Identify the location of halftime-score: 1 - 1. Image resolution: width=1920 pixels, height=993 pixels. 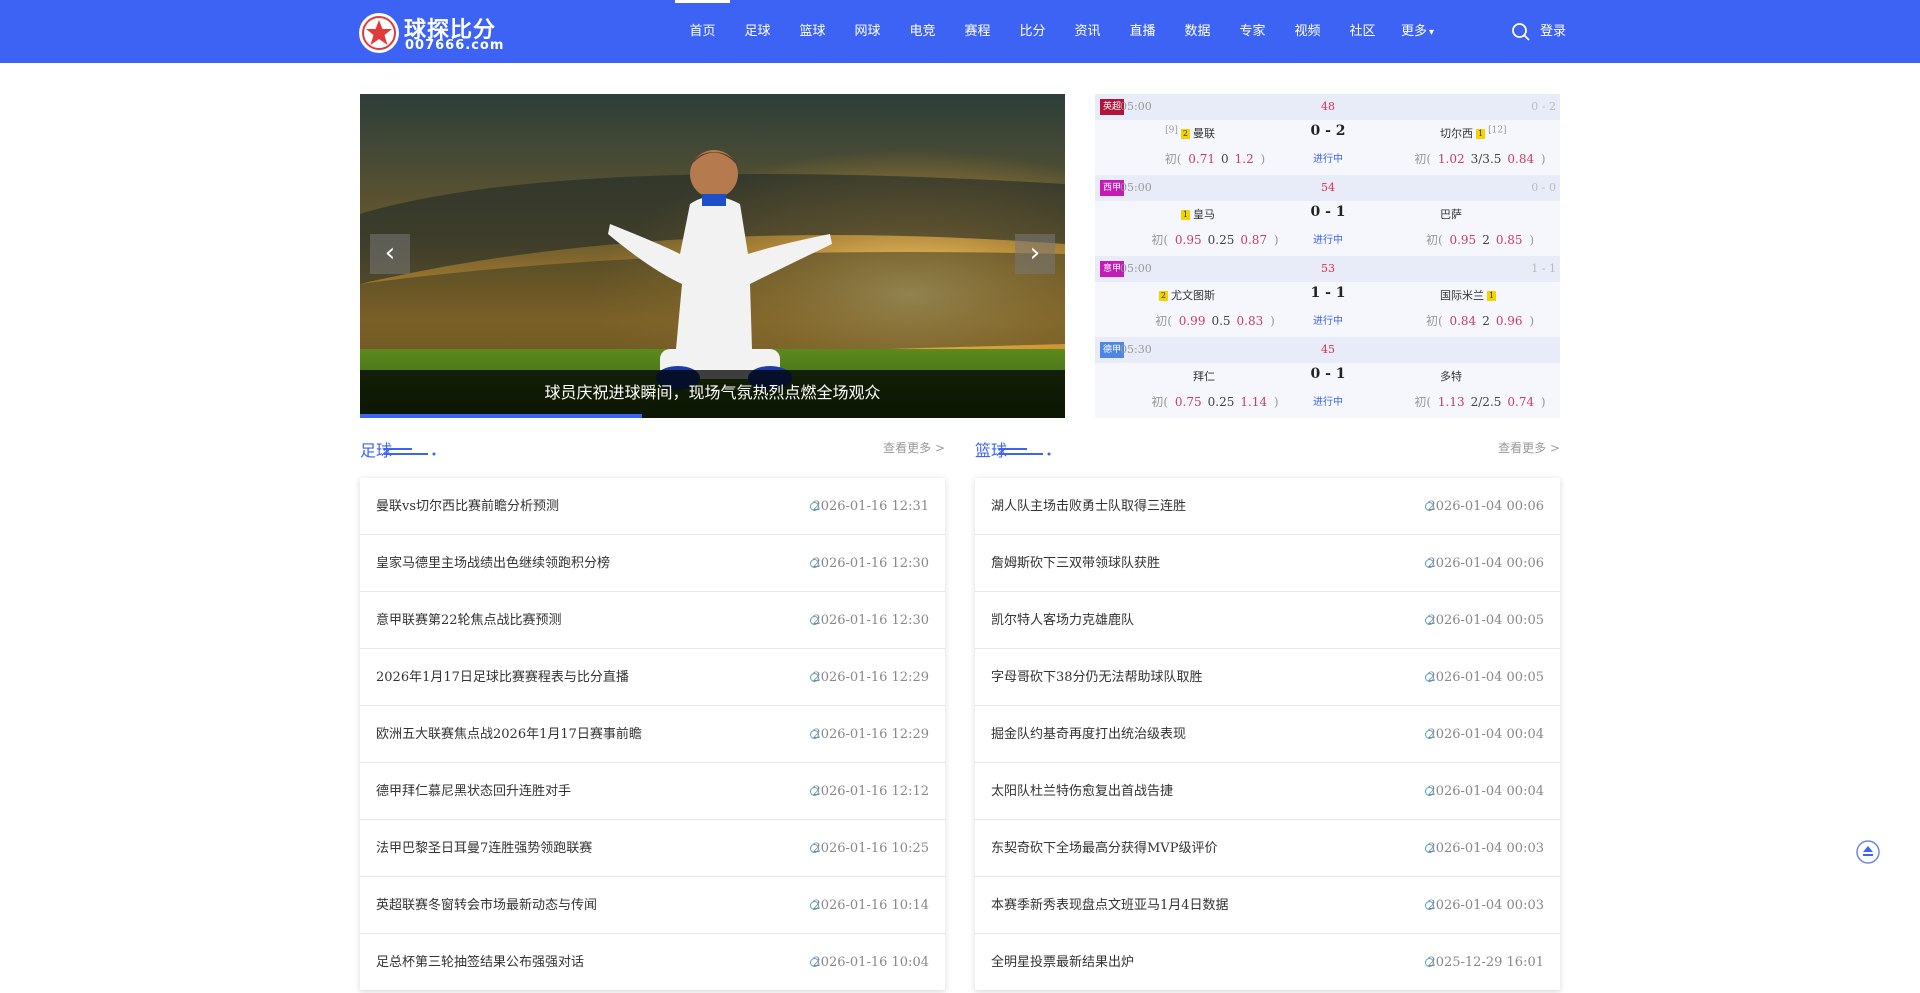
(1543, 268).